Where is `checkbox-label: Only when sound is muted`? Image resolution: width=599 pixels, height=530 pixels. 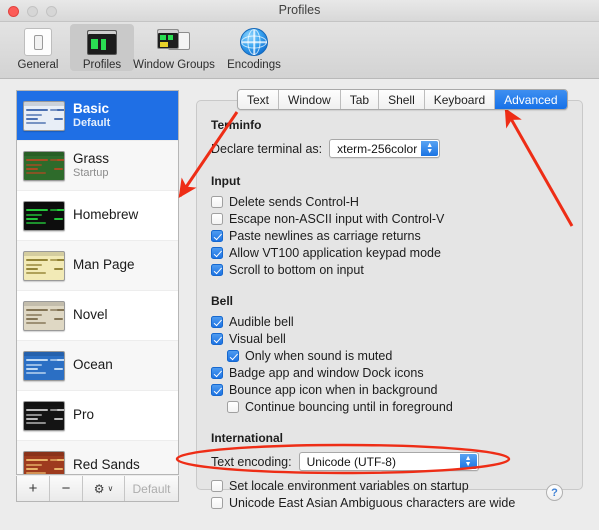 checkbox-label: Only when sound is muted is located at coordinates (319, 355).